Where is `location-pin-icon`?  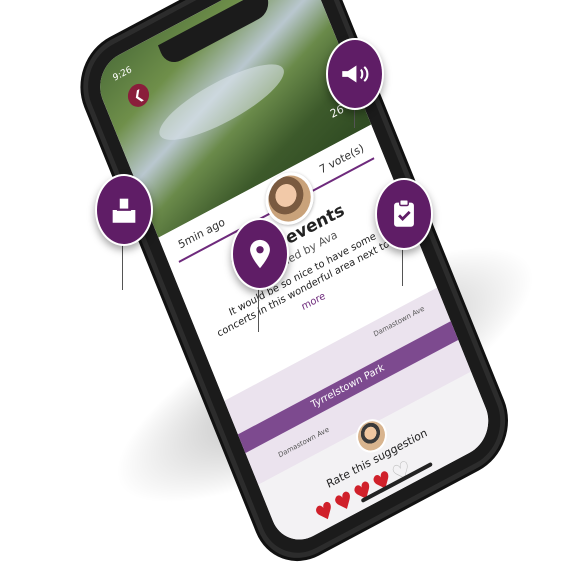 location-pin-icon is located at coordinates (260, 254).